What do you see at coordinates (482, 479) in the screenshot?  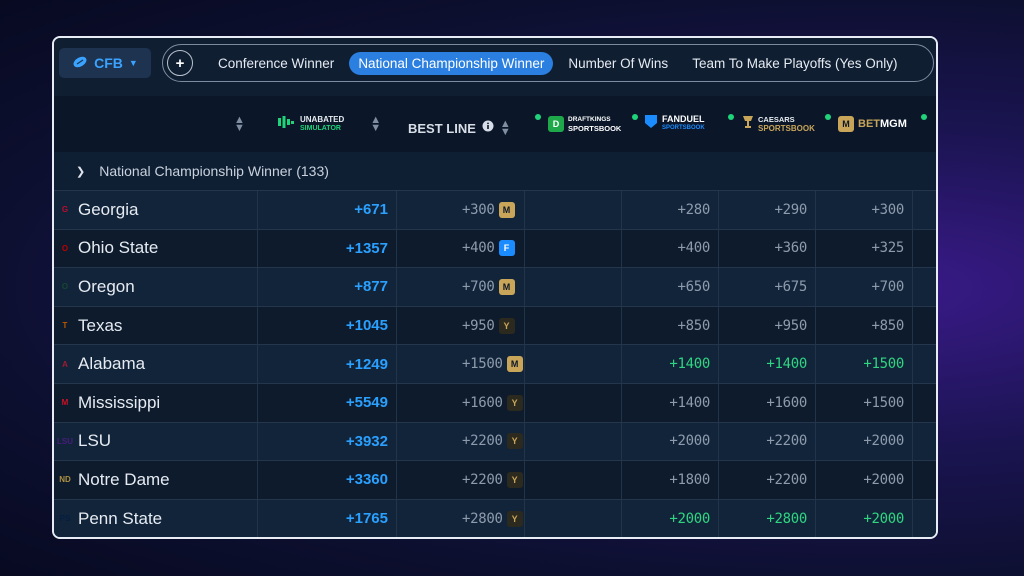 I see `best-line-value: +2200` at bounding box center [482, 479].